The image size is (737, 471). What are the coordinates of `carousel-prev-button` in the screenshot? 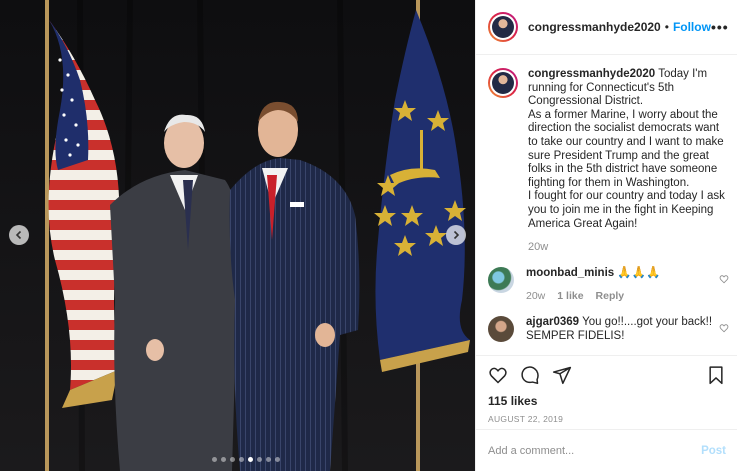 It's located at (19, 235).